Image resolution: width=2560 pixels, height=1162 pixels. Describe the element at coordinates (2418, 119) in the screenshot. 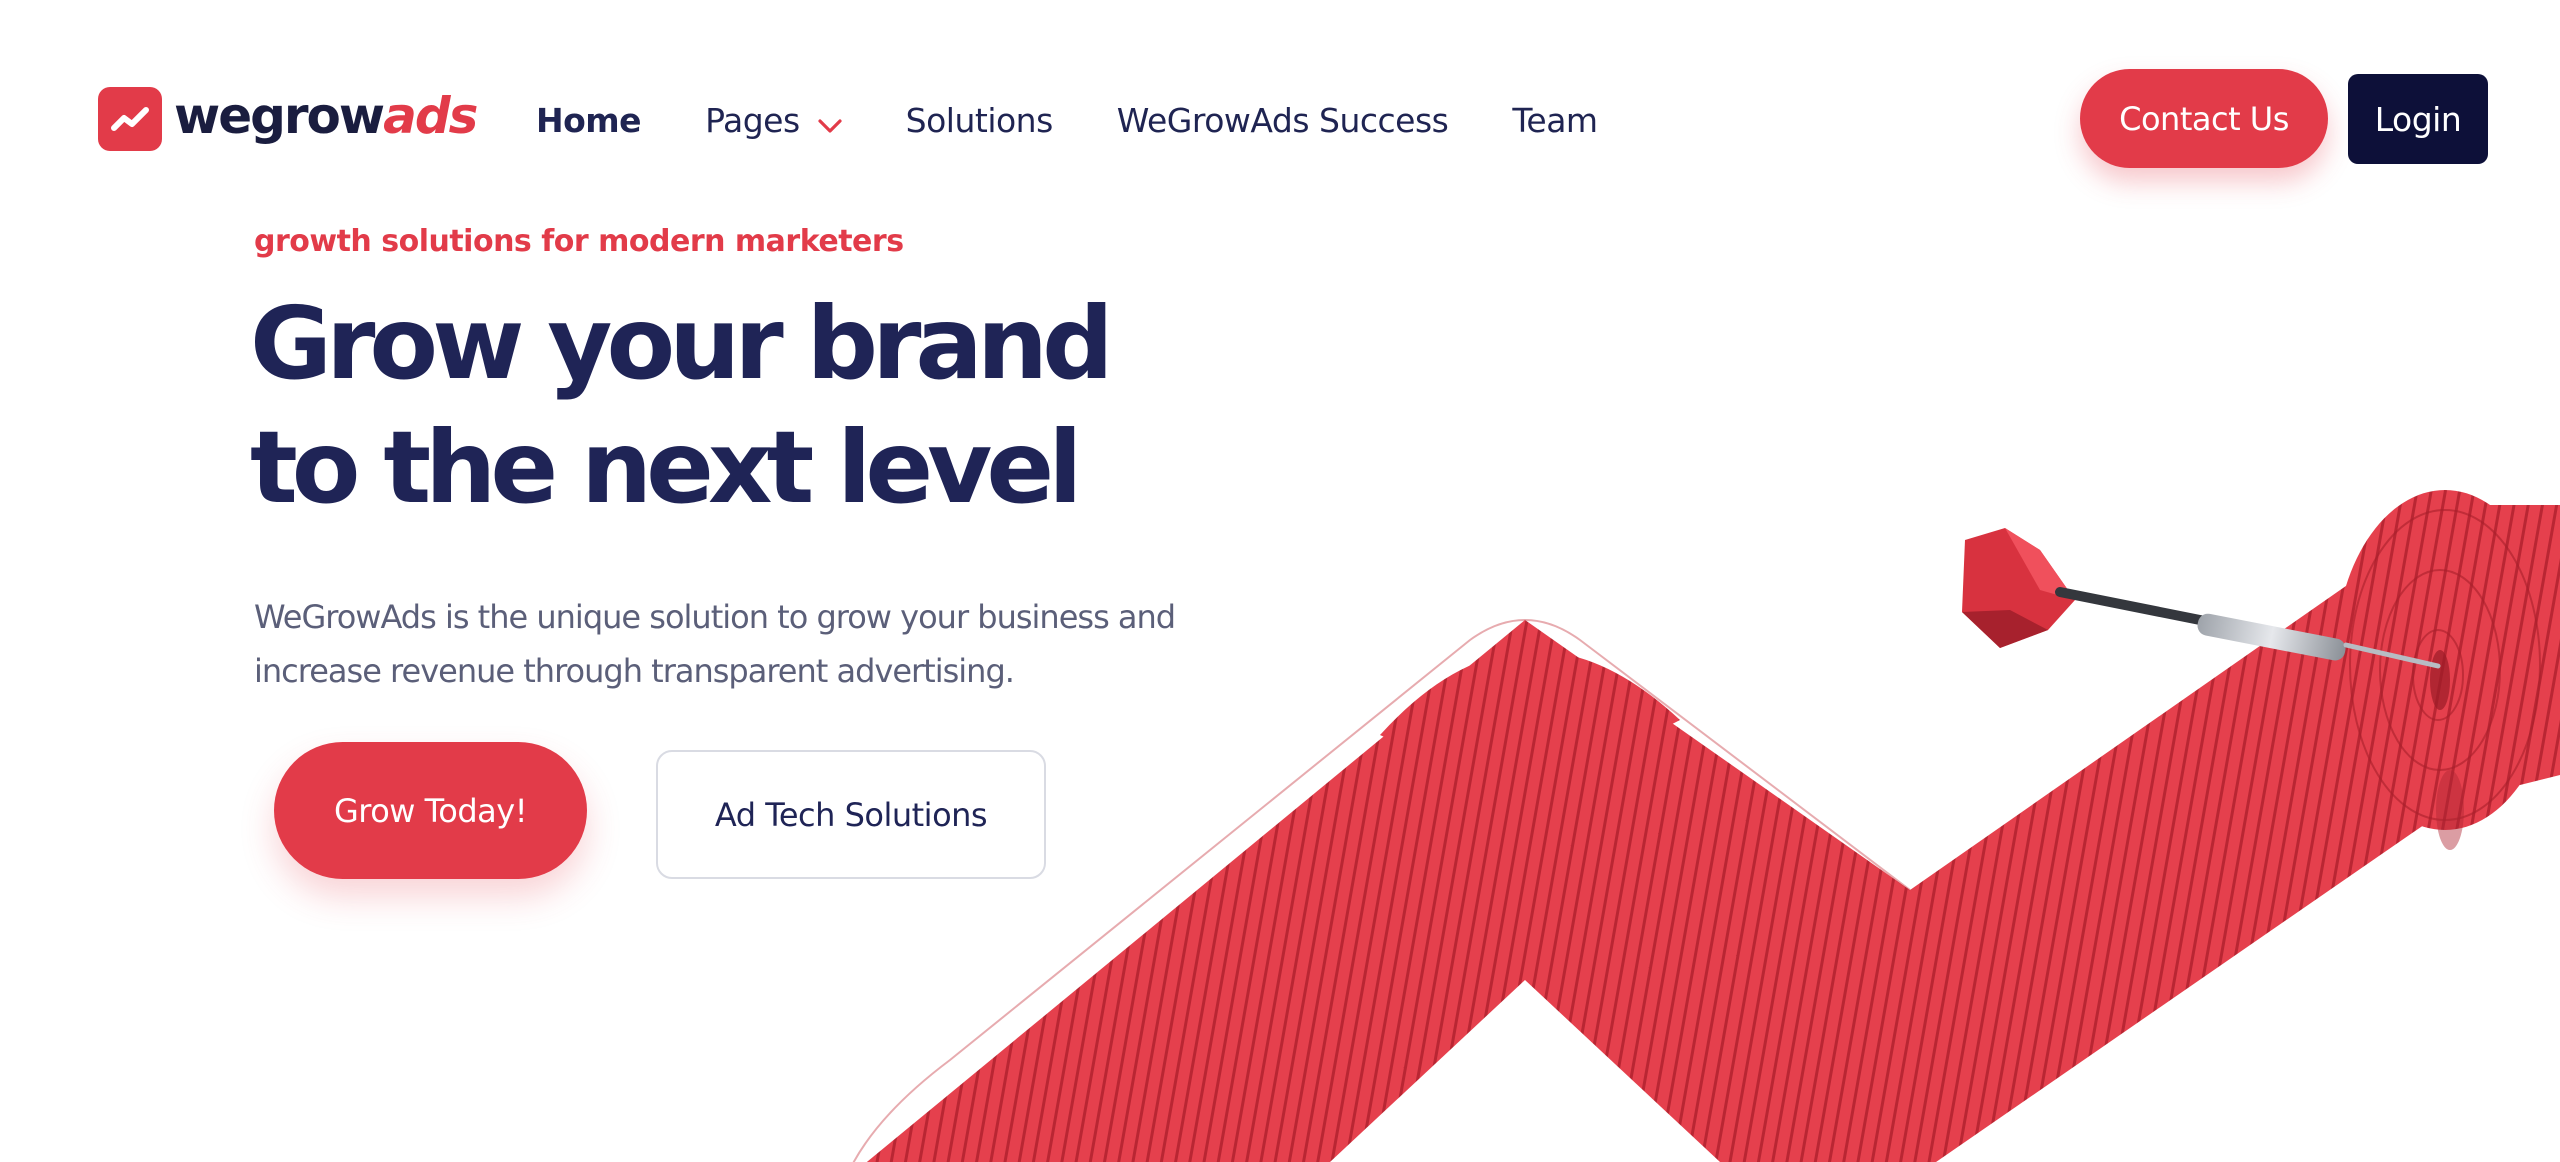

I see `login-button: Login` at that location.